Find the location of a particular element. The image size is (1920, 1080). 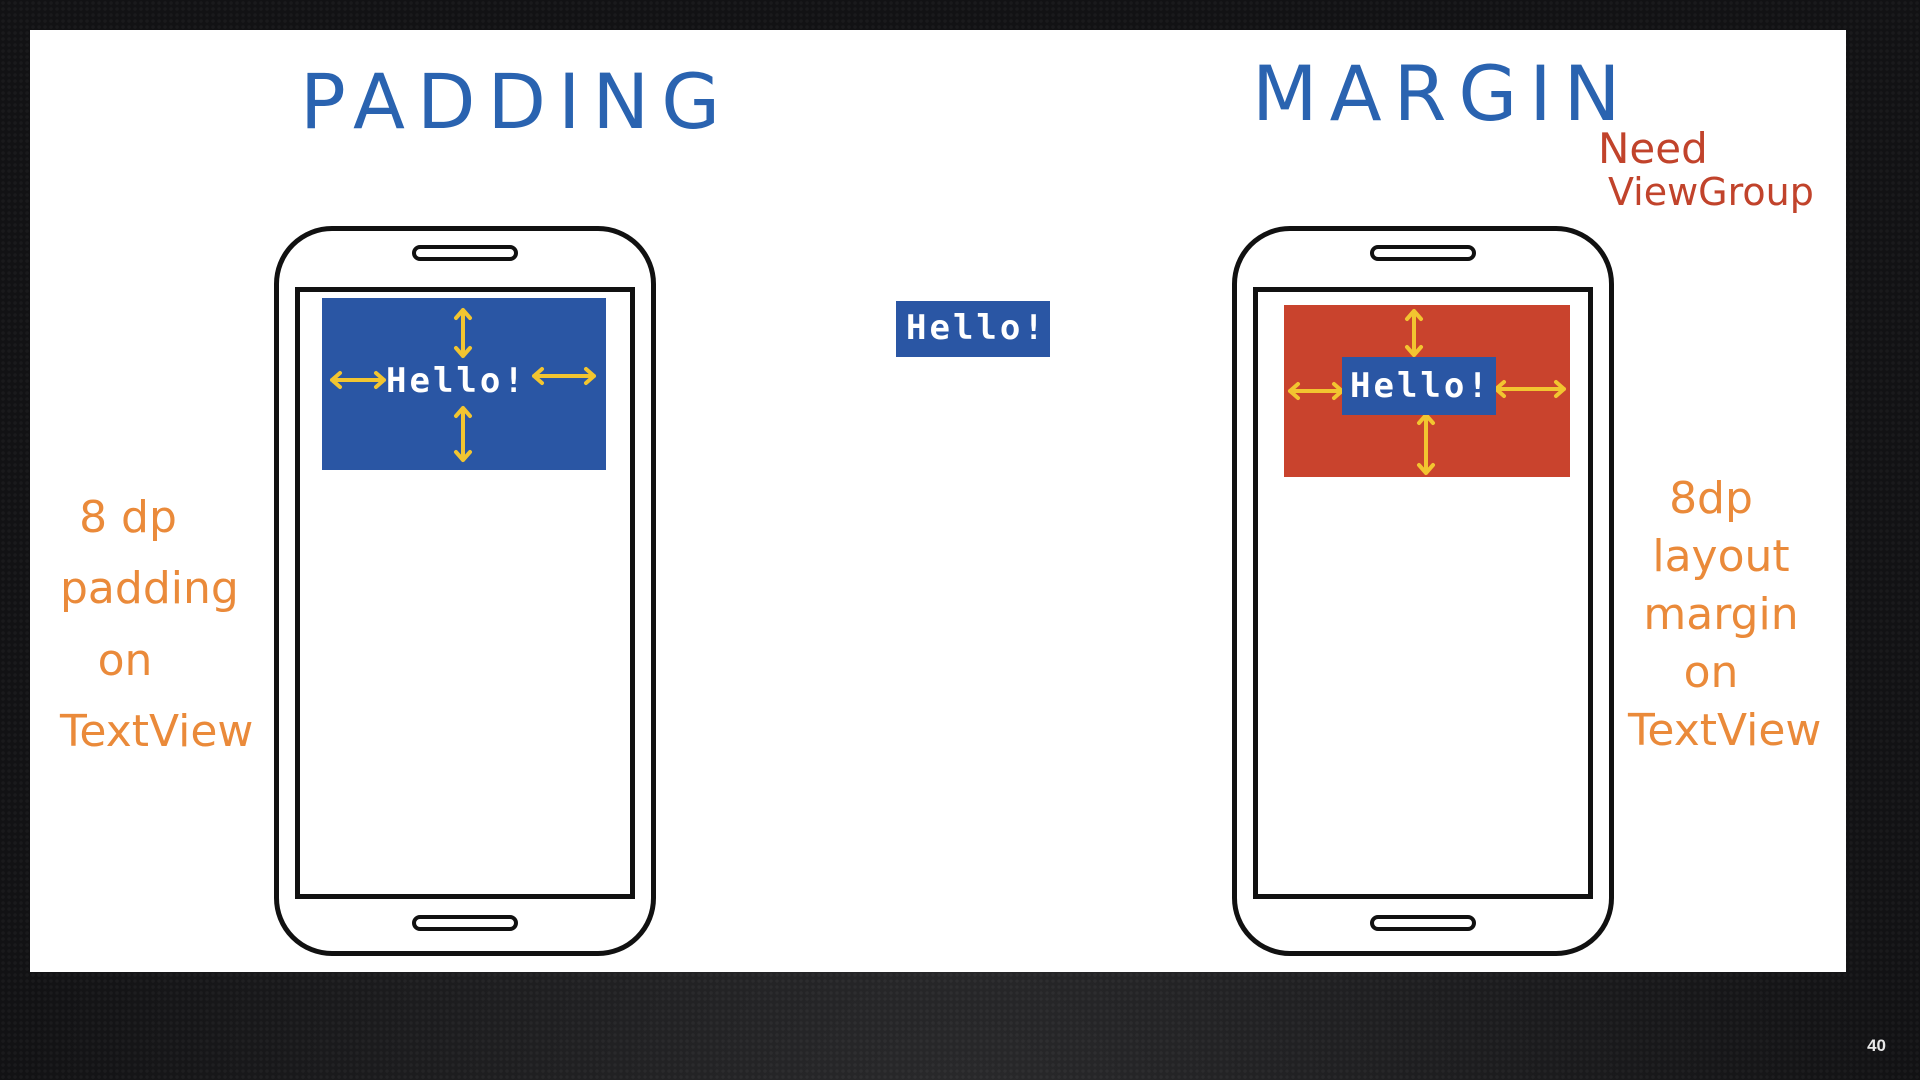

padding-note: 8 dp padding on TextView is located at coordinates (157, 624).